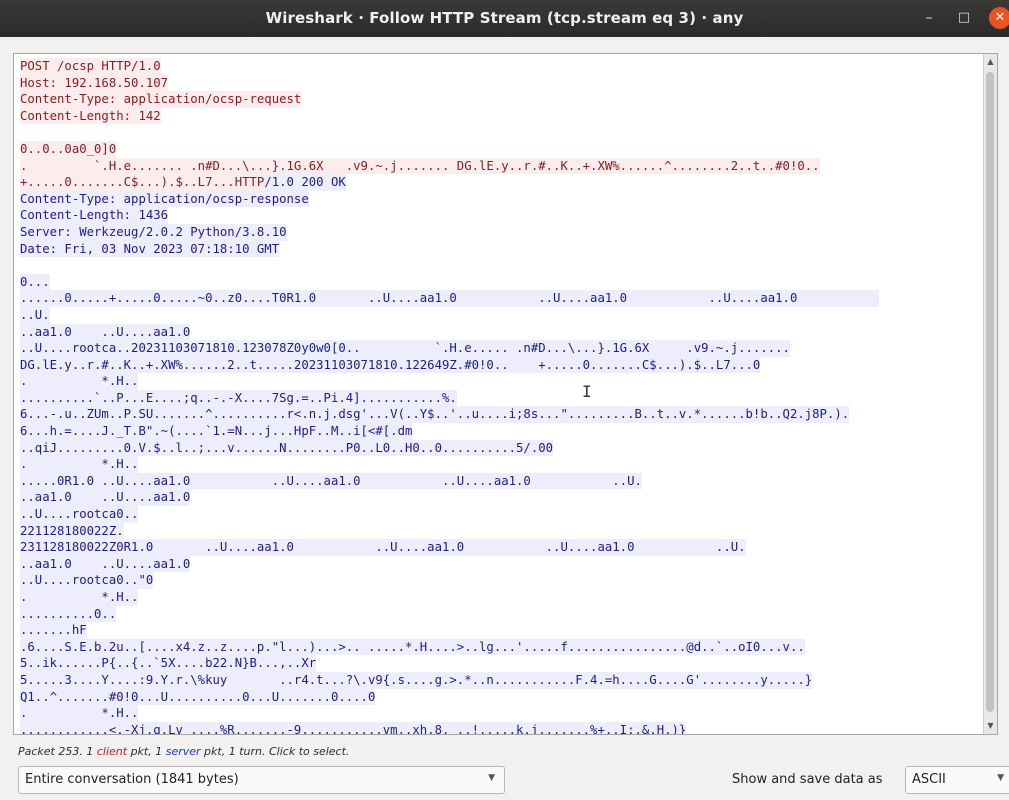 The image size is (1009, 800). Describe the element at coordinates (501, 531) in the screenshot. I see `stream-line: 221128180022Z.` at that location.